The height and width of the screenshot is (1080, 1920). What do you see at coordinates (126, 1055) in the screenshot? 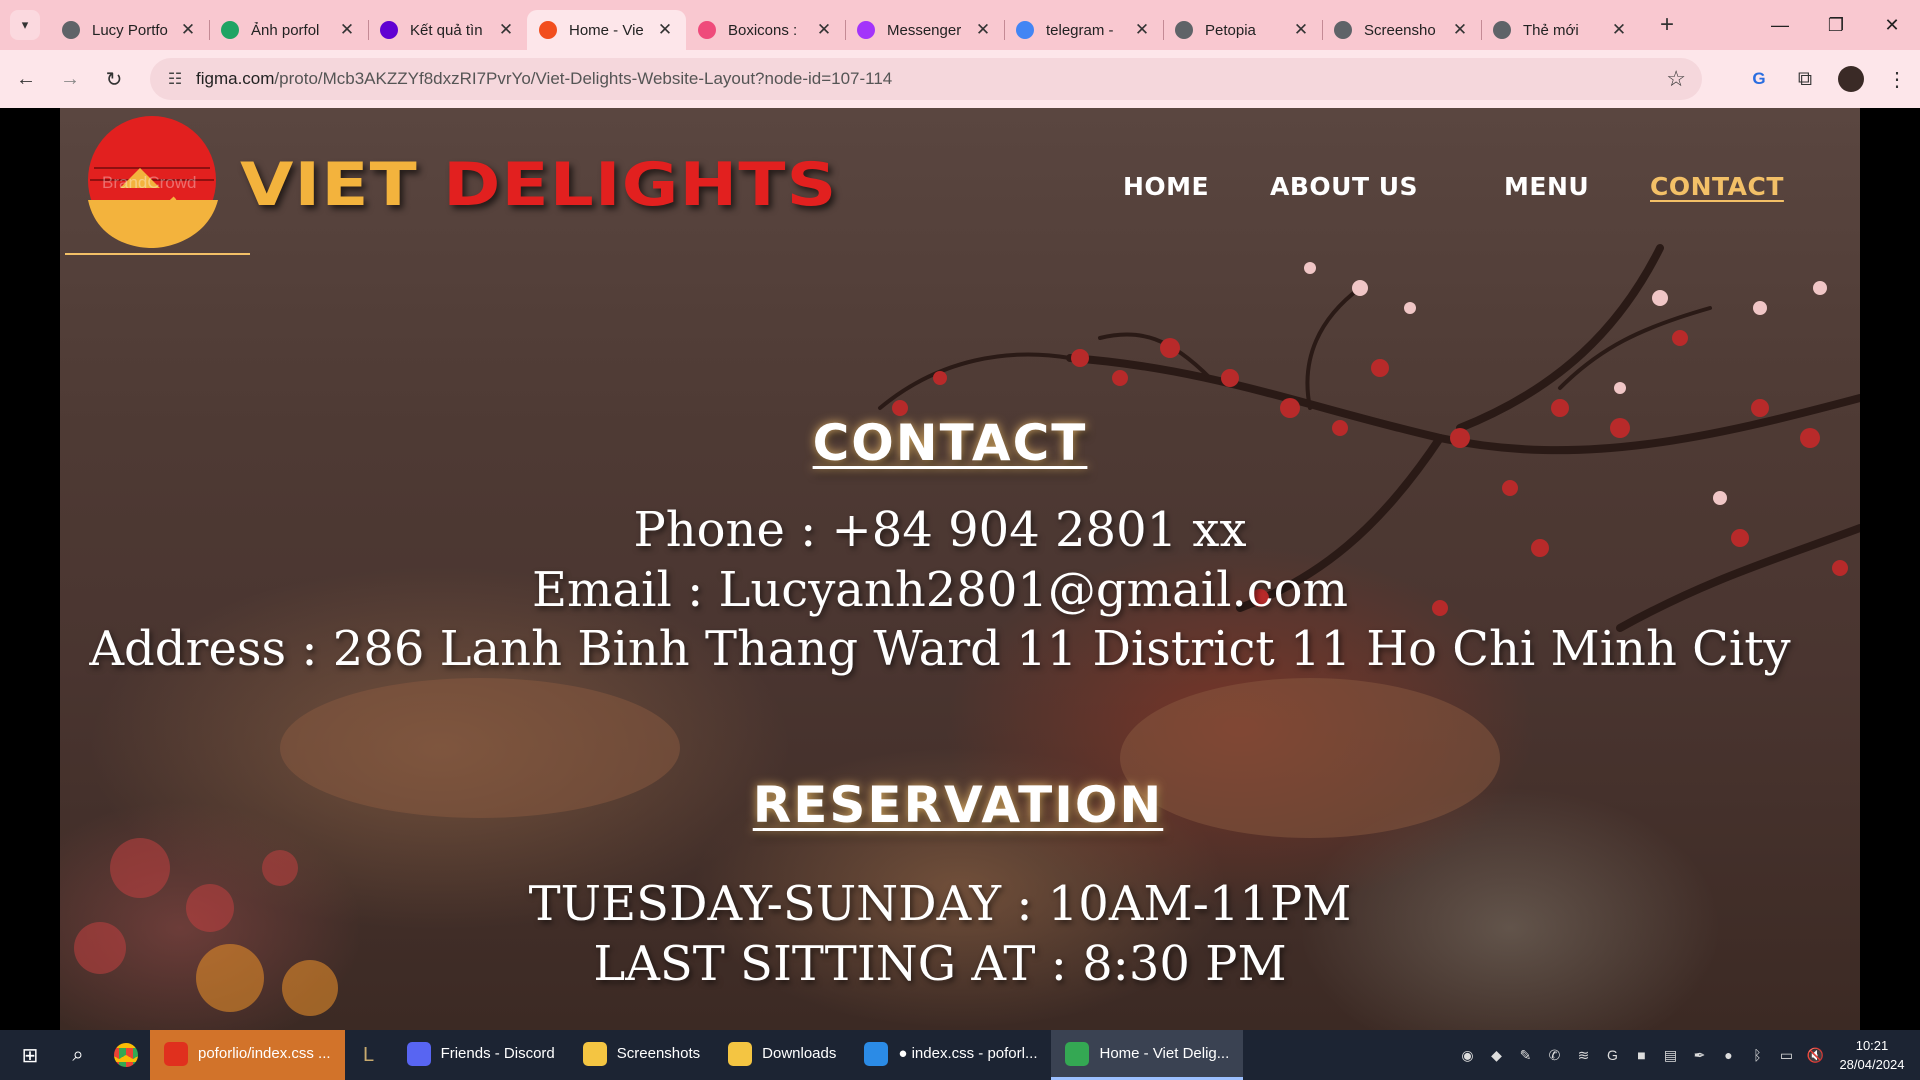
I see `chrome-pinned` at bounding box center [126, 1055].